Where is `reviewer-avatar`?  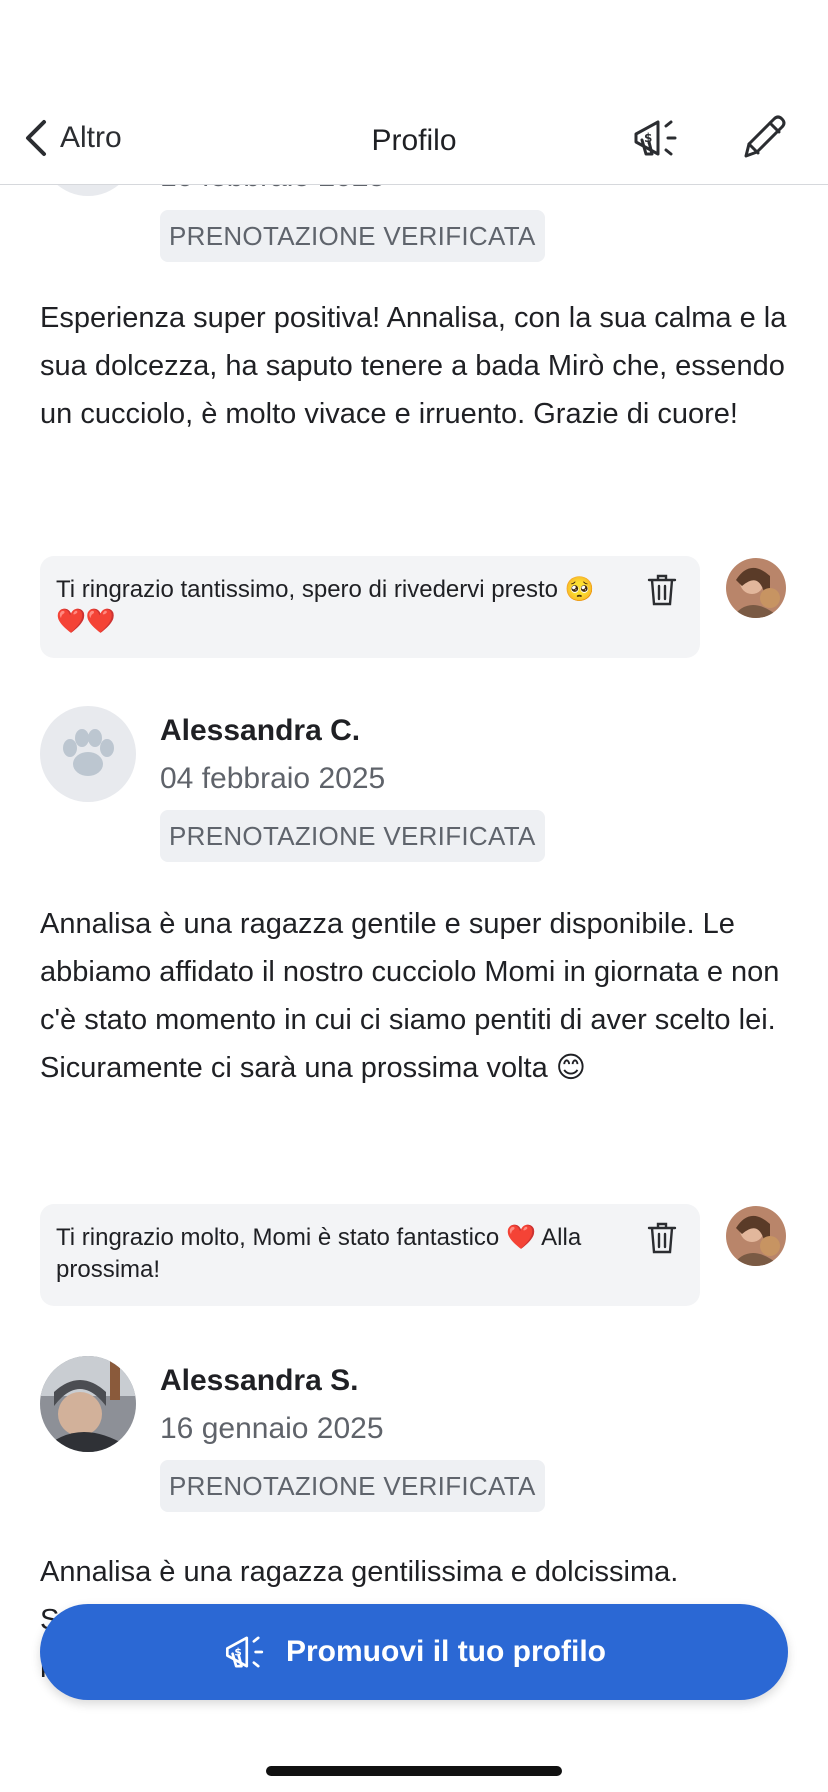
reviewer-avatar is located at coordinates (88, 1404).